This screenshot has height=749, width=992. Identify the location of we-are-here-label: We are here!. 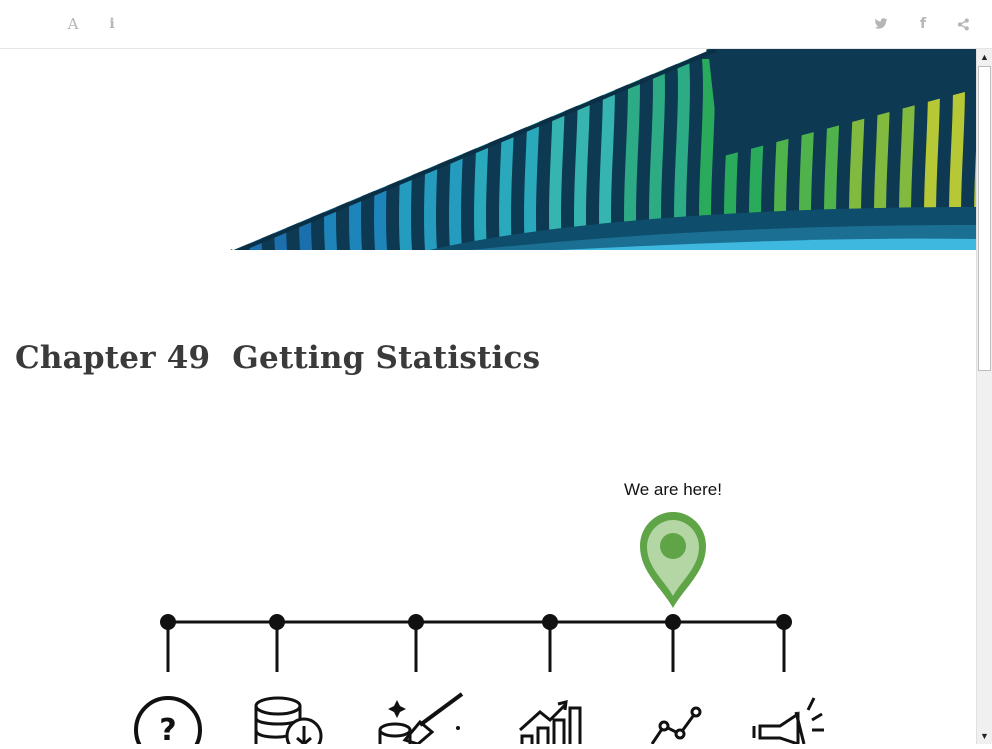
(673, 489).